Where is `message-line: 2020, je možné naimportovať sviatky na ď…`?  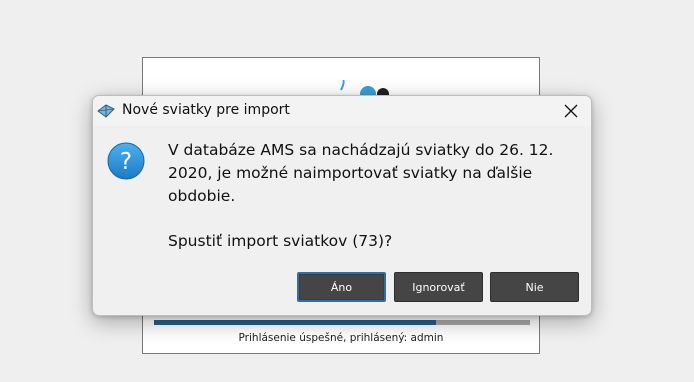
message-line: 2020, je možné naimportovať sviatky na ď… is located at coordinates (350, 173).